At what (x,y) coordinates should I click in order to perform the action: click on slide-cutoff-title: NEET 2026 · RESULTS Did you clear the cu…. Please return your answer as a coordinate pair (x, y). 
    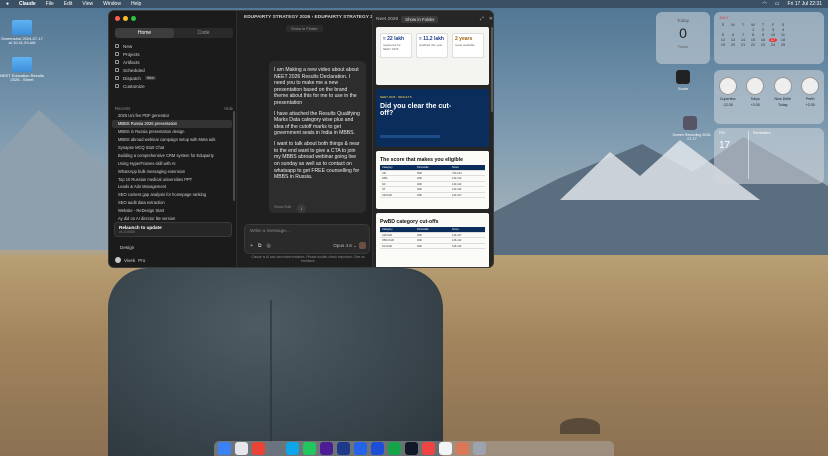
    Looking at the image, I should click on (432, 118).